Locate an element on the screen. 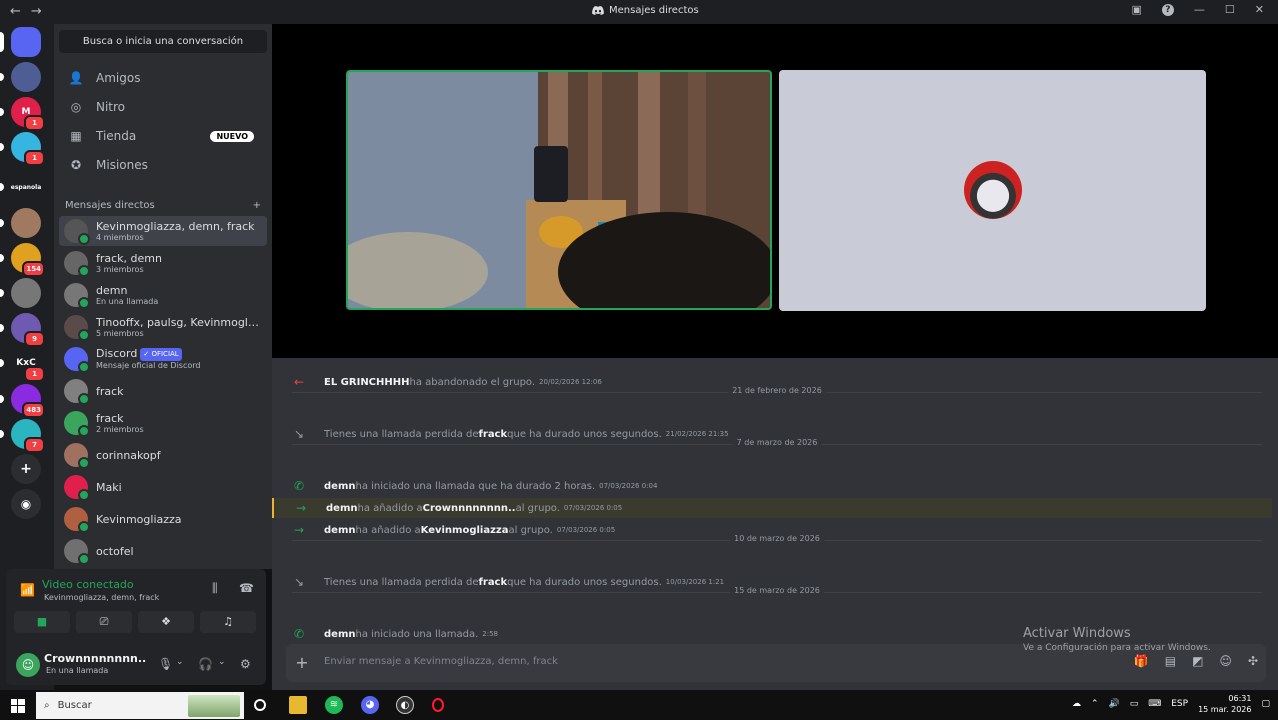  apps-icon: ✣ is located at coordinates (1253, 661).